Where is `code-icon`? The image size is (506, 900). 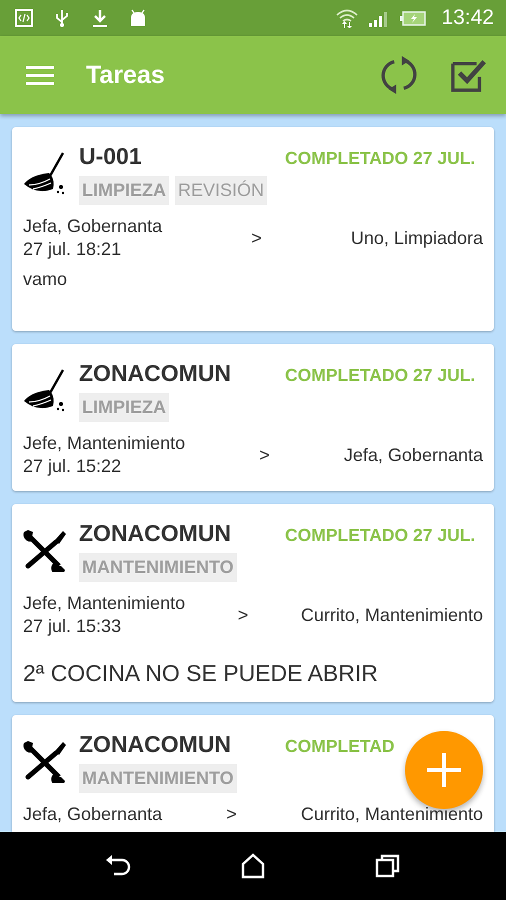
code-icon is located at coordinates (24, 18).